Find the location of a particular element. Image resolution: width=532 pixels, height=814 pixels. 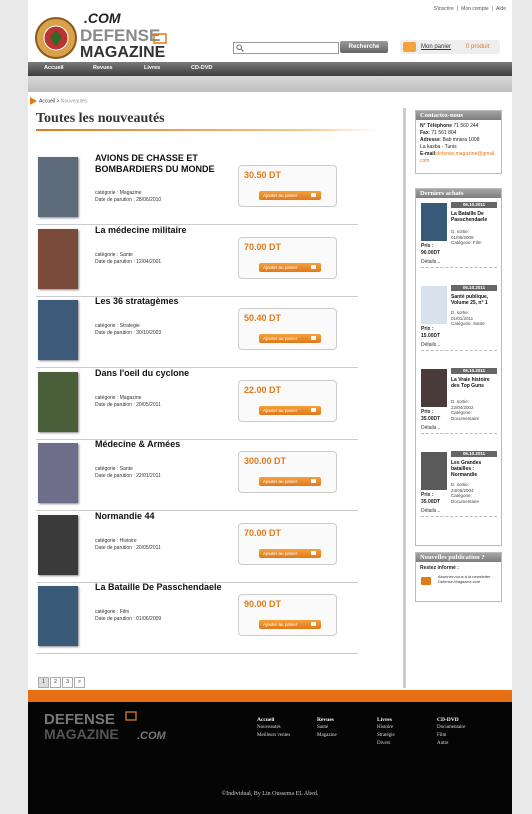

signup-link: S'inscrire is located at coordinates (443, 9).